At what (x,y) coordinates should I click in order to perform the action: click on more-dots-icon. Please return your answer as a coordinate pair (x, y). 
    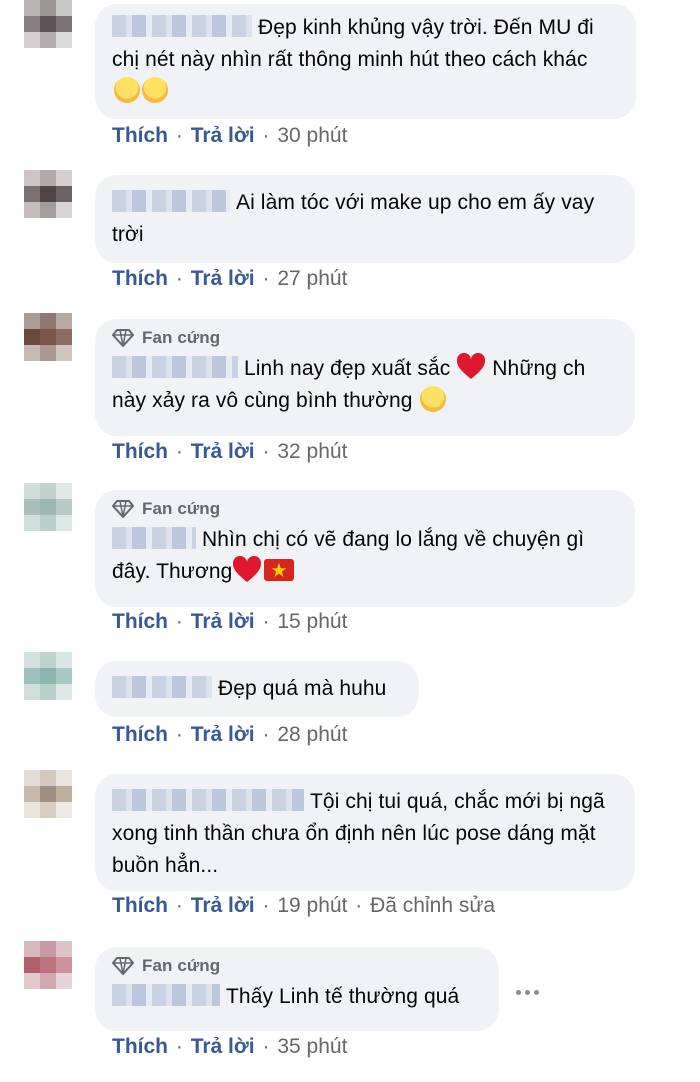
    Looking at the image, I should click on (530, 992).